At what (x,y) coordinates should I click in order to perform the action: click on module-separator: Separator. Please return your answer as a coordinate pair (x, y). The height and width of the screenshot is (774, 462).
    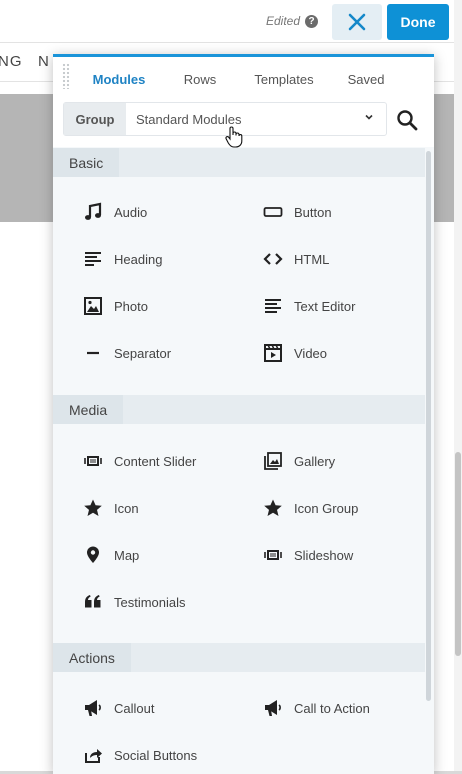
    Looking at the image, I should click on (127, 353).